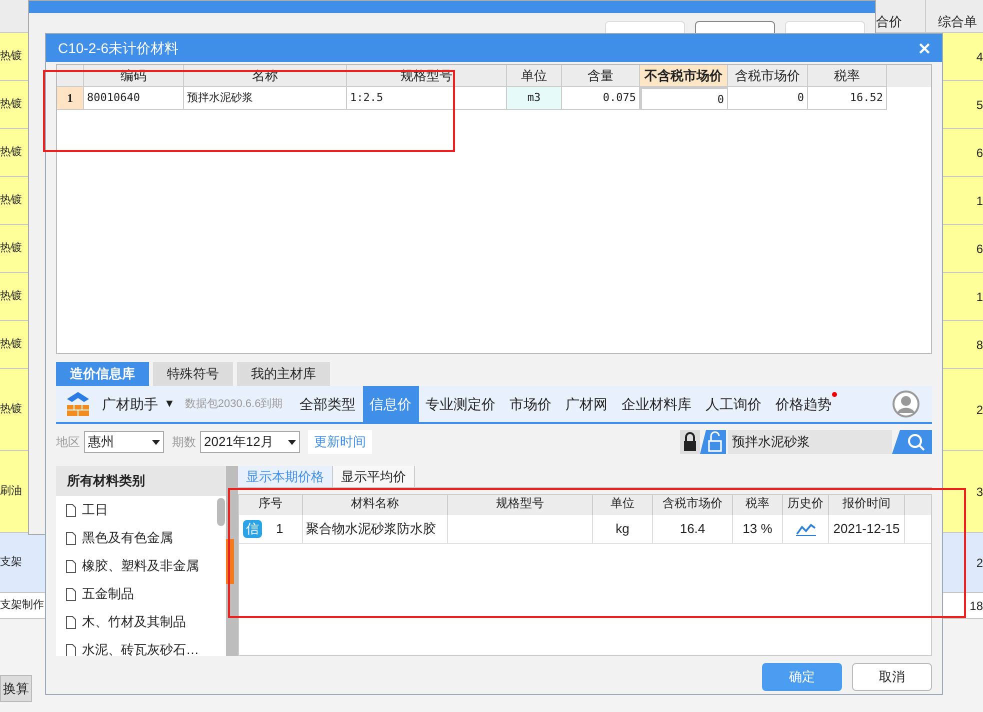 This screenshot has height=712, width=983. Describe the element at coordinates (11, 492) in the screenshot. I see `table-cell-text: 刷油` at that location.